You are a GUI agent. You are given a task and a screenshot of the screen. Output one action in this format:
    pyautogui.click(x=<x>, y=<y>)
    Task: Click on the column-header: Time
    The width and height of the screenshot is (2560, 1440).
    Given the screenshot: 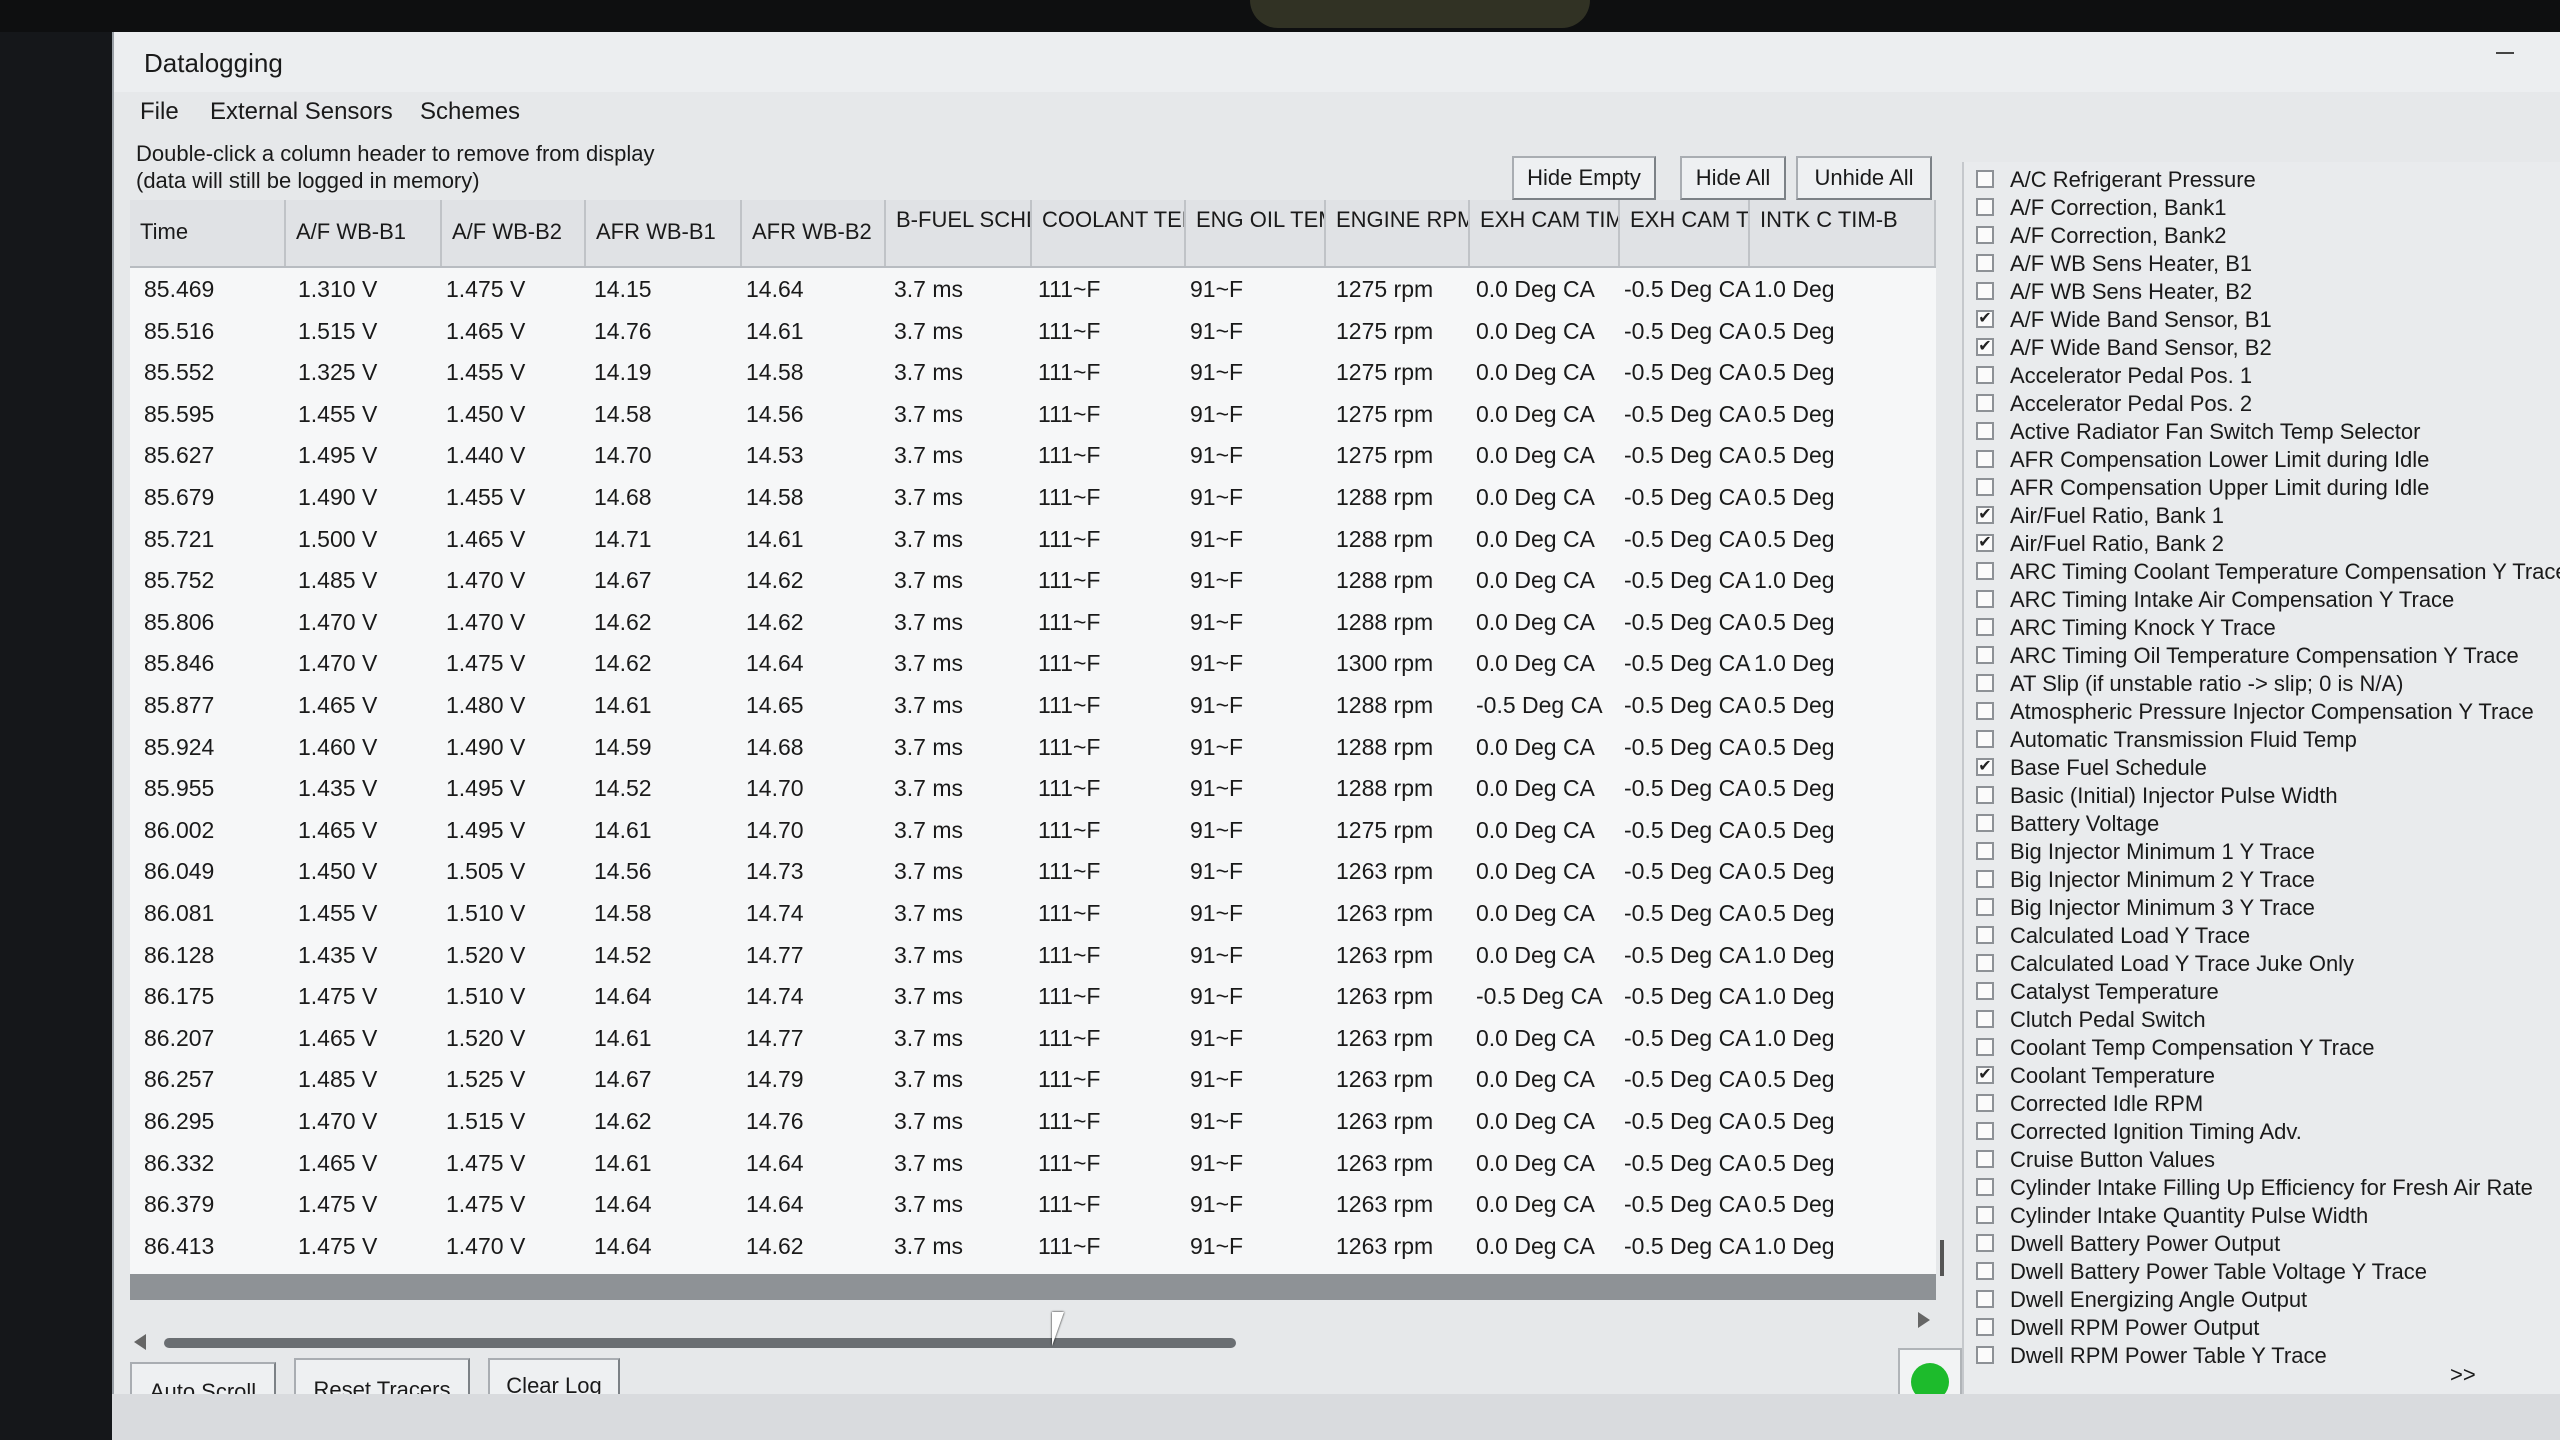 What is the action you would take?
    pyautogui.click(x=208, y=233)
    